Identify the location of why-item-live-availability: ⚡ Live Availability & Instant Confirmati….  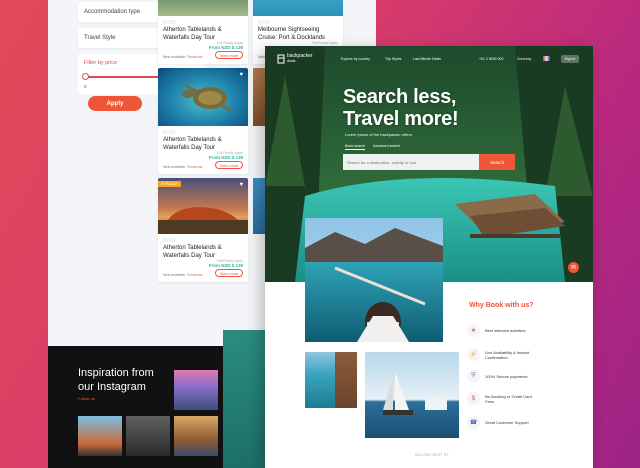
(505, 354).